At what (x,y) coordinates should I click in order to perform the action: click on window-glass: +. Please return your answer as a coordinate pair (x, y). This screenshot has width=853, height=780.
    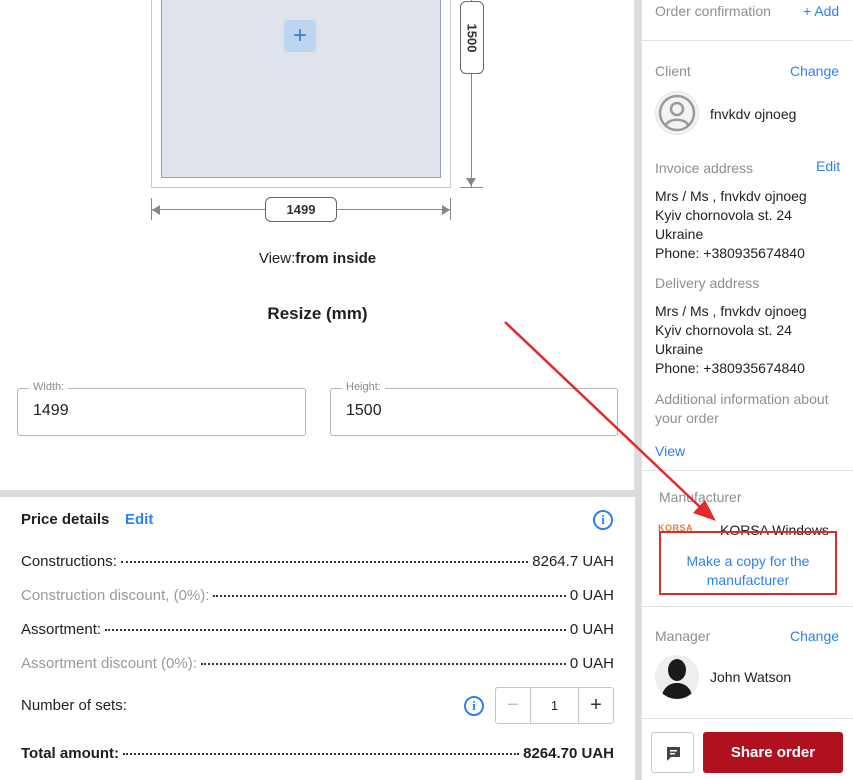
    Looking at the image, I should click on (301, 89).